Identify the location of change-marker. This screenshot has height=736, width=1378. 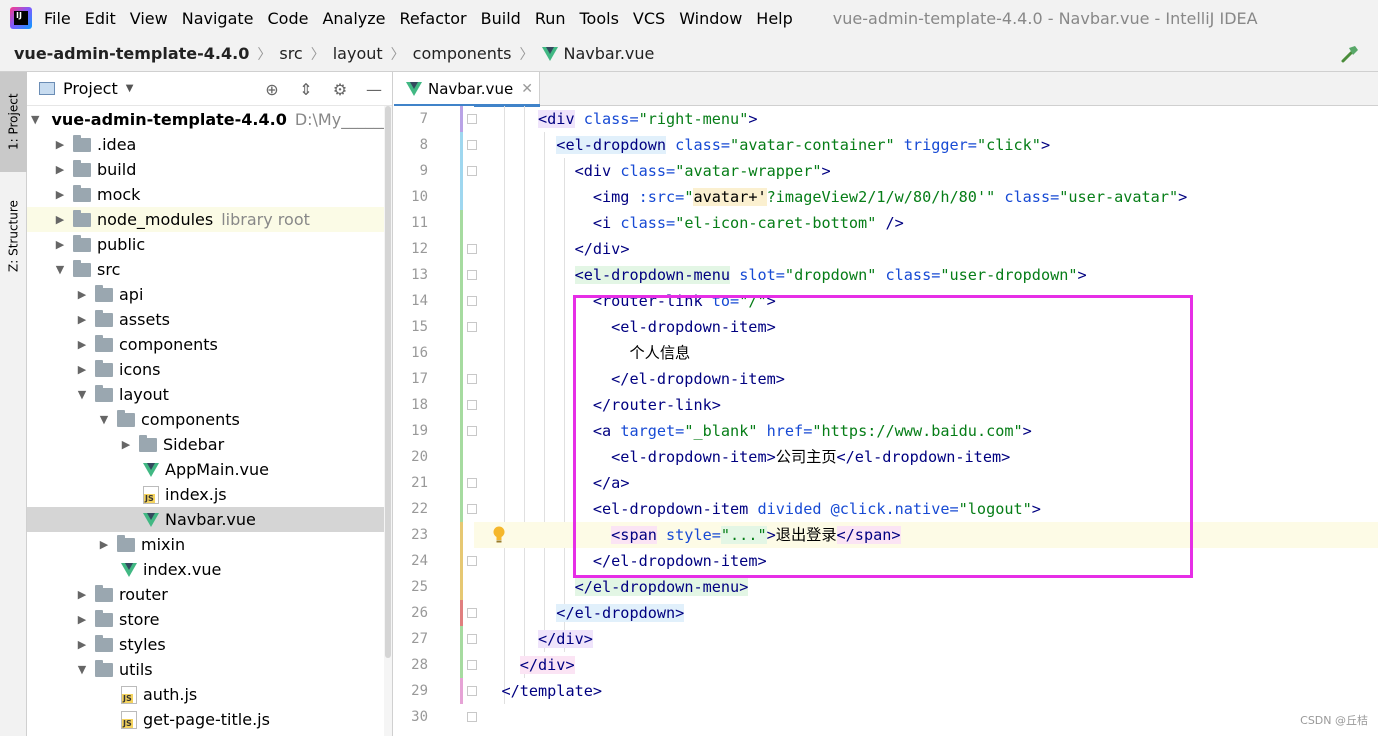
(461, 262).